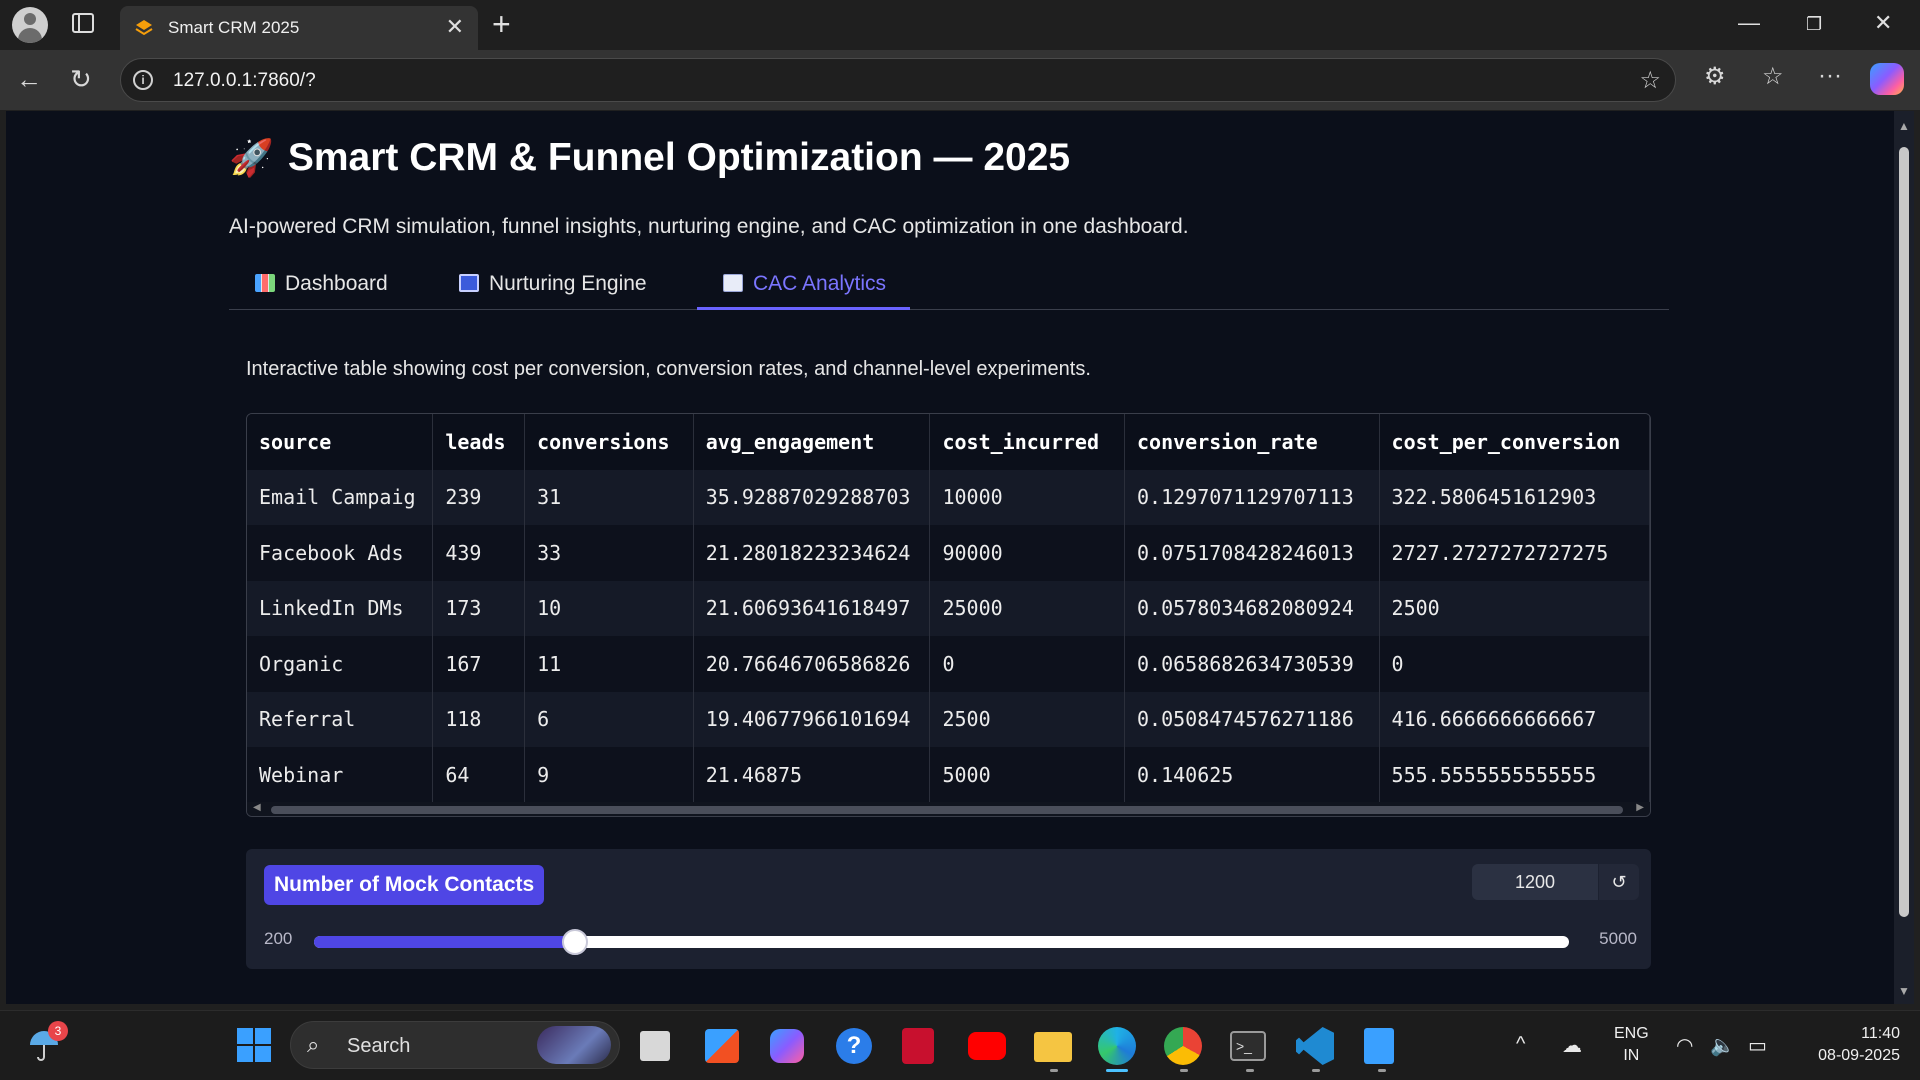 The height and width of the screenshot is (1080, 1920). I want to click on table-cell: 21.46875, so click(812, 775).